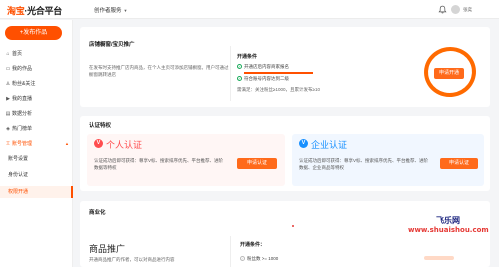 The image size is (499, 267). I want to click on sidebar-sub-account-settings: 账号设置, so click(36, 159).